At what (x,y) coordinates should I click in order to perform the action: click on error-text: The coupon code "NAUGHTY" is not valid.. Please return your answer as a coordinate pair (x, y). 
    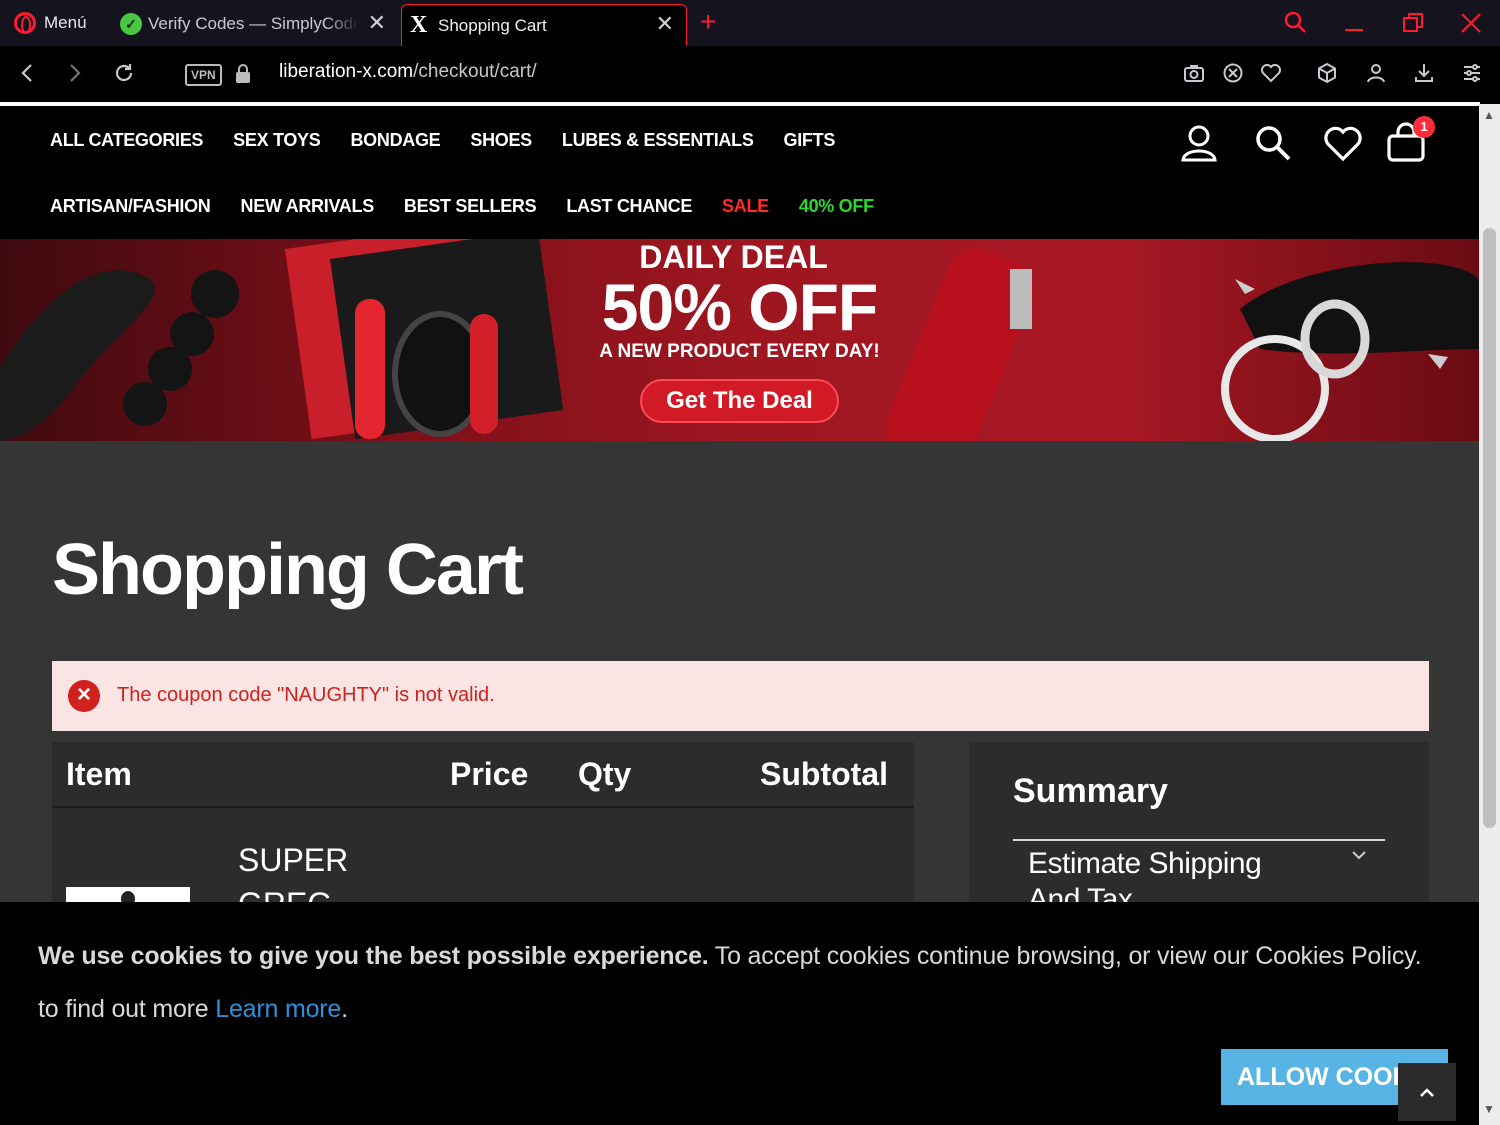
    Looking at the image, I should click on (306, 695).